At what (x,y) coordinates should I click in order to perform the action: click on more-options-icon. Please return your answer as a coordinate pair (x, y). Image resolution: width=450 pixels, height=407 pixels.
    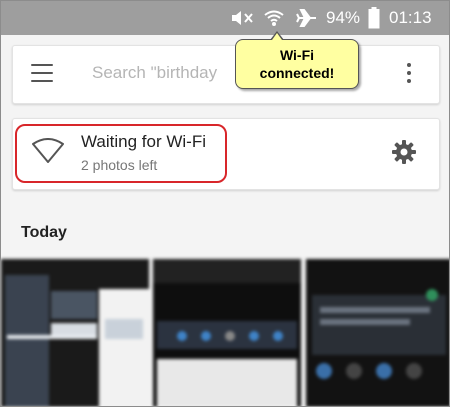
    Looking at the image, I should click on (409, 75).